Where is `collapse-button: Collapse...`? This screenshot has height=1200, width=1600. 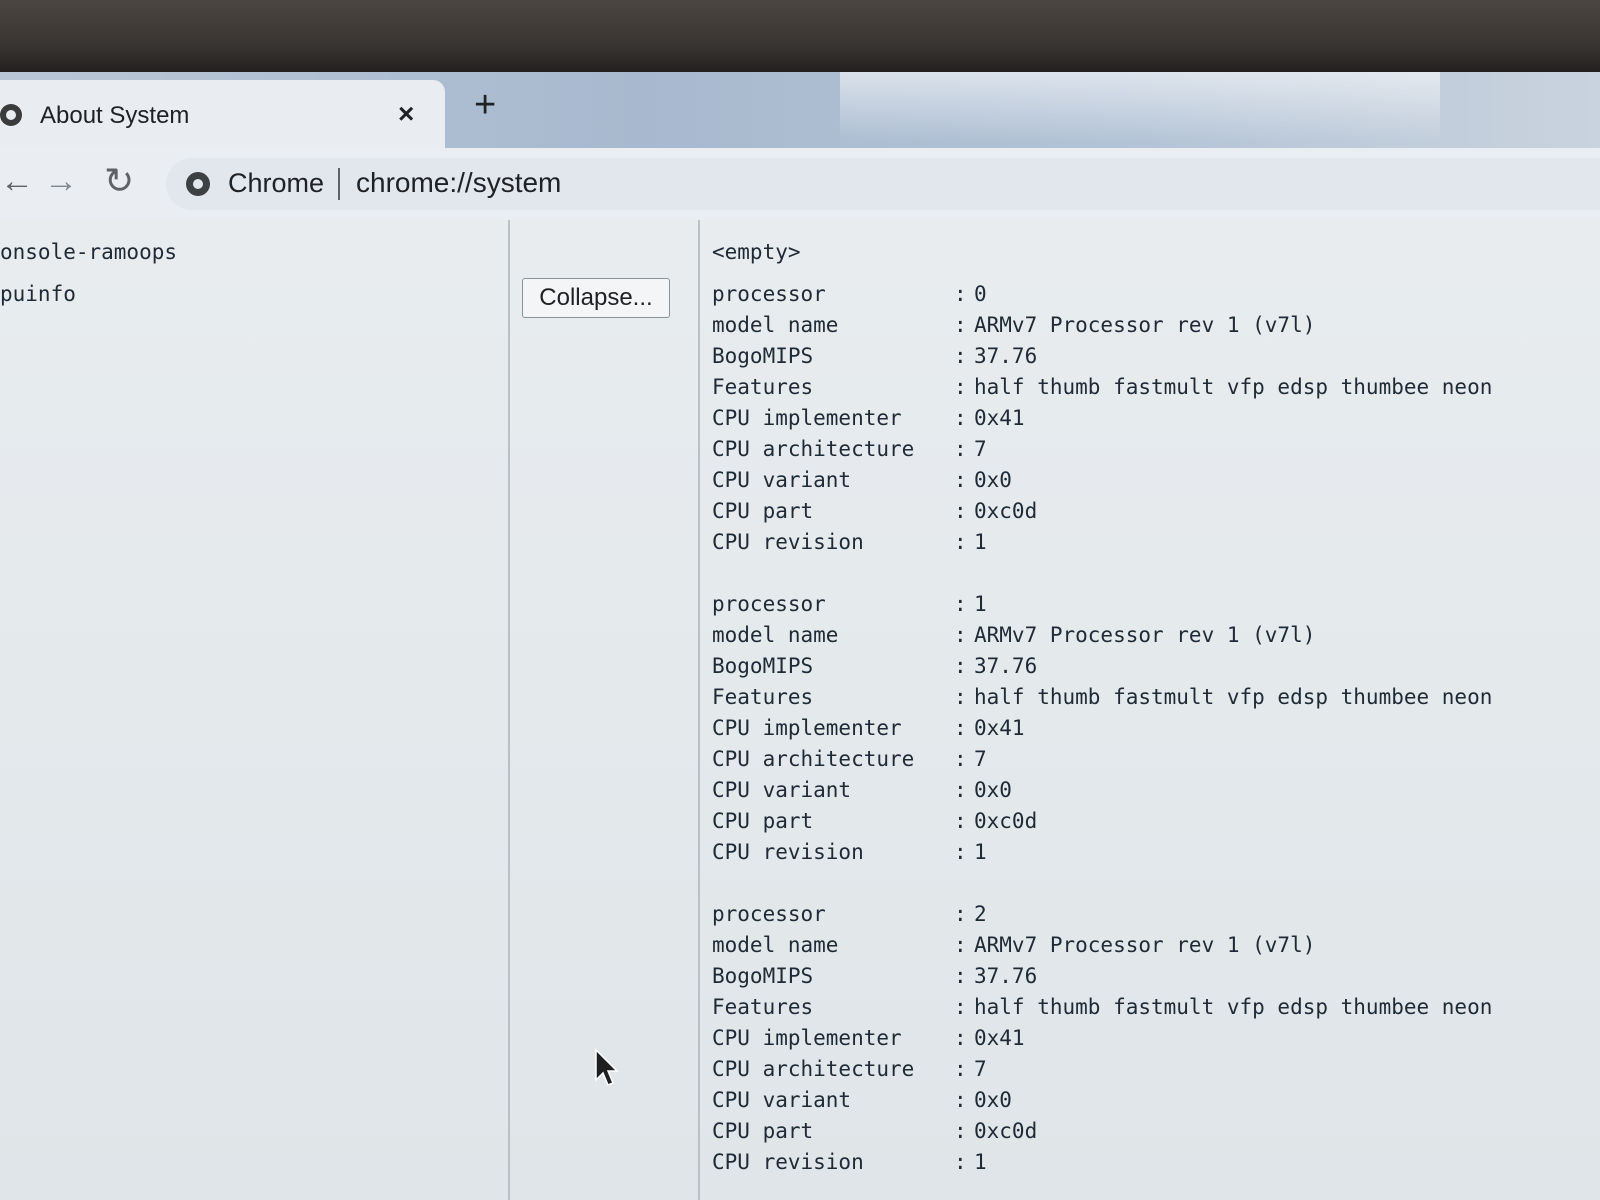 collapse-button: Collapse... is located at coordinates (596, 298).